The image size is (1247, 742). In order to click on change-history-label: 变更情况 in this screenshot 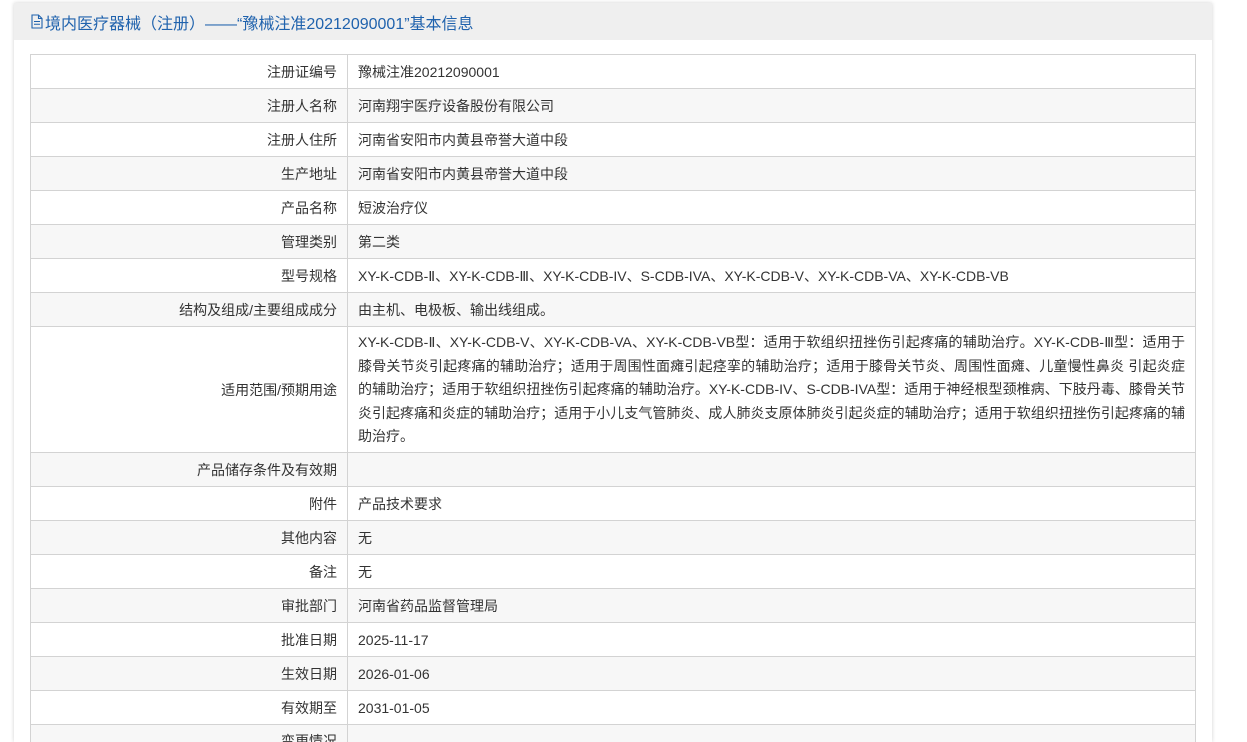, I will do `click(189, 733)`.